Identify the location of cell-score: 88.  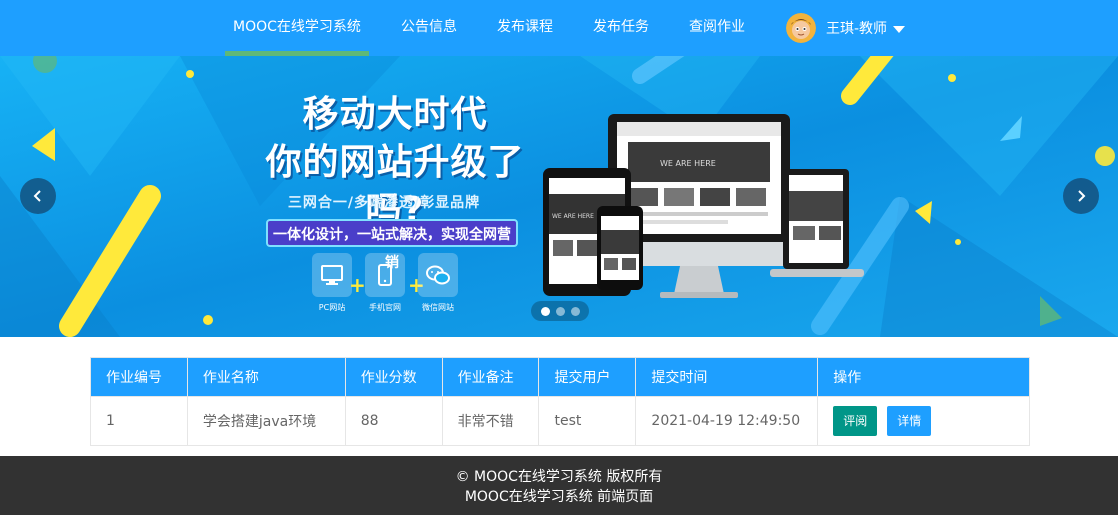
(393, 421).